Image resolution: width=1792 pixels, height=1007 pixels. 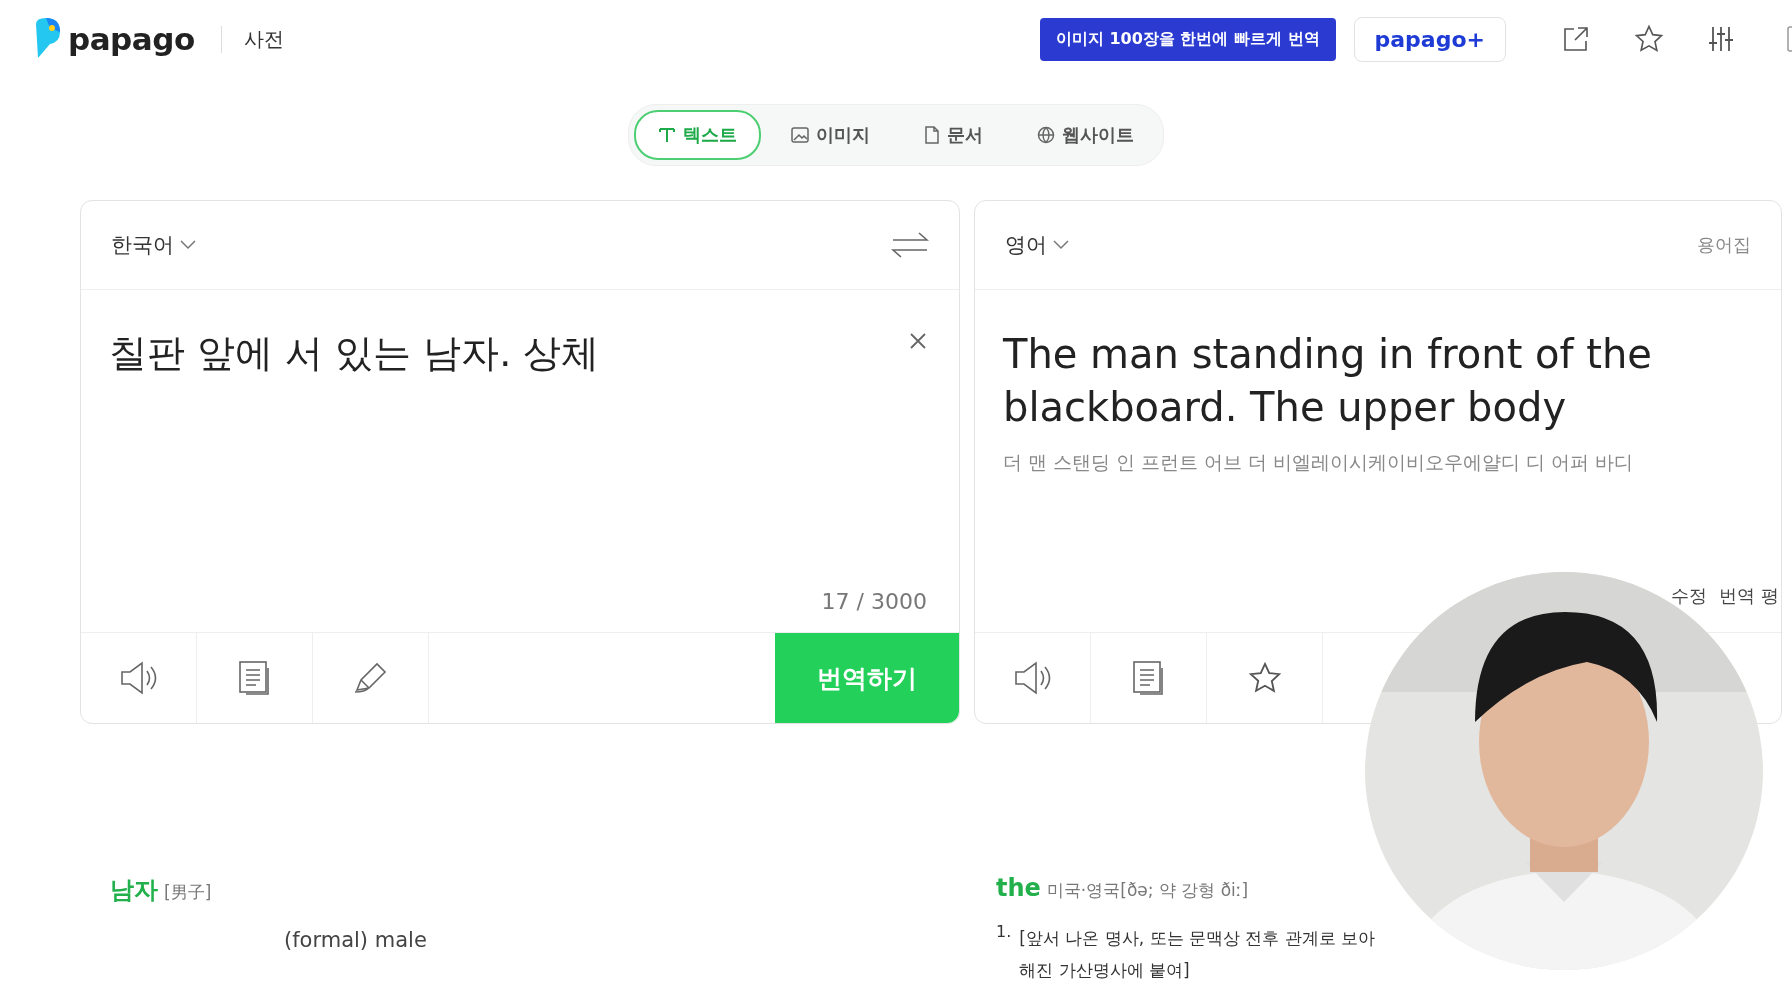 What do you see at coordinates (520, 353) in the screenshot?
I see `source-text: 칠판 앞에 서 있는 남자. 상체` at bounding box center [520, 353].